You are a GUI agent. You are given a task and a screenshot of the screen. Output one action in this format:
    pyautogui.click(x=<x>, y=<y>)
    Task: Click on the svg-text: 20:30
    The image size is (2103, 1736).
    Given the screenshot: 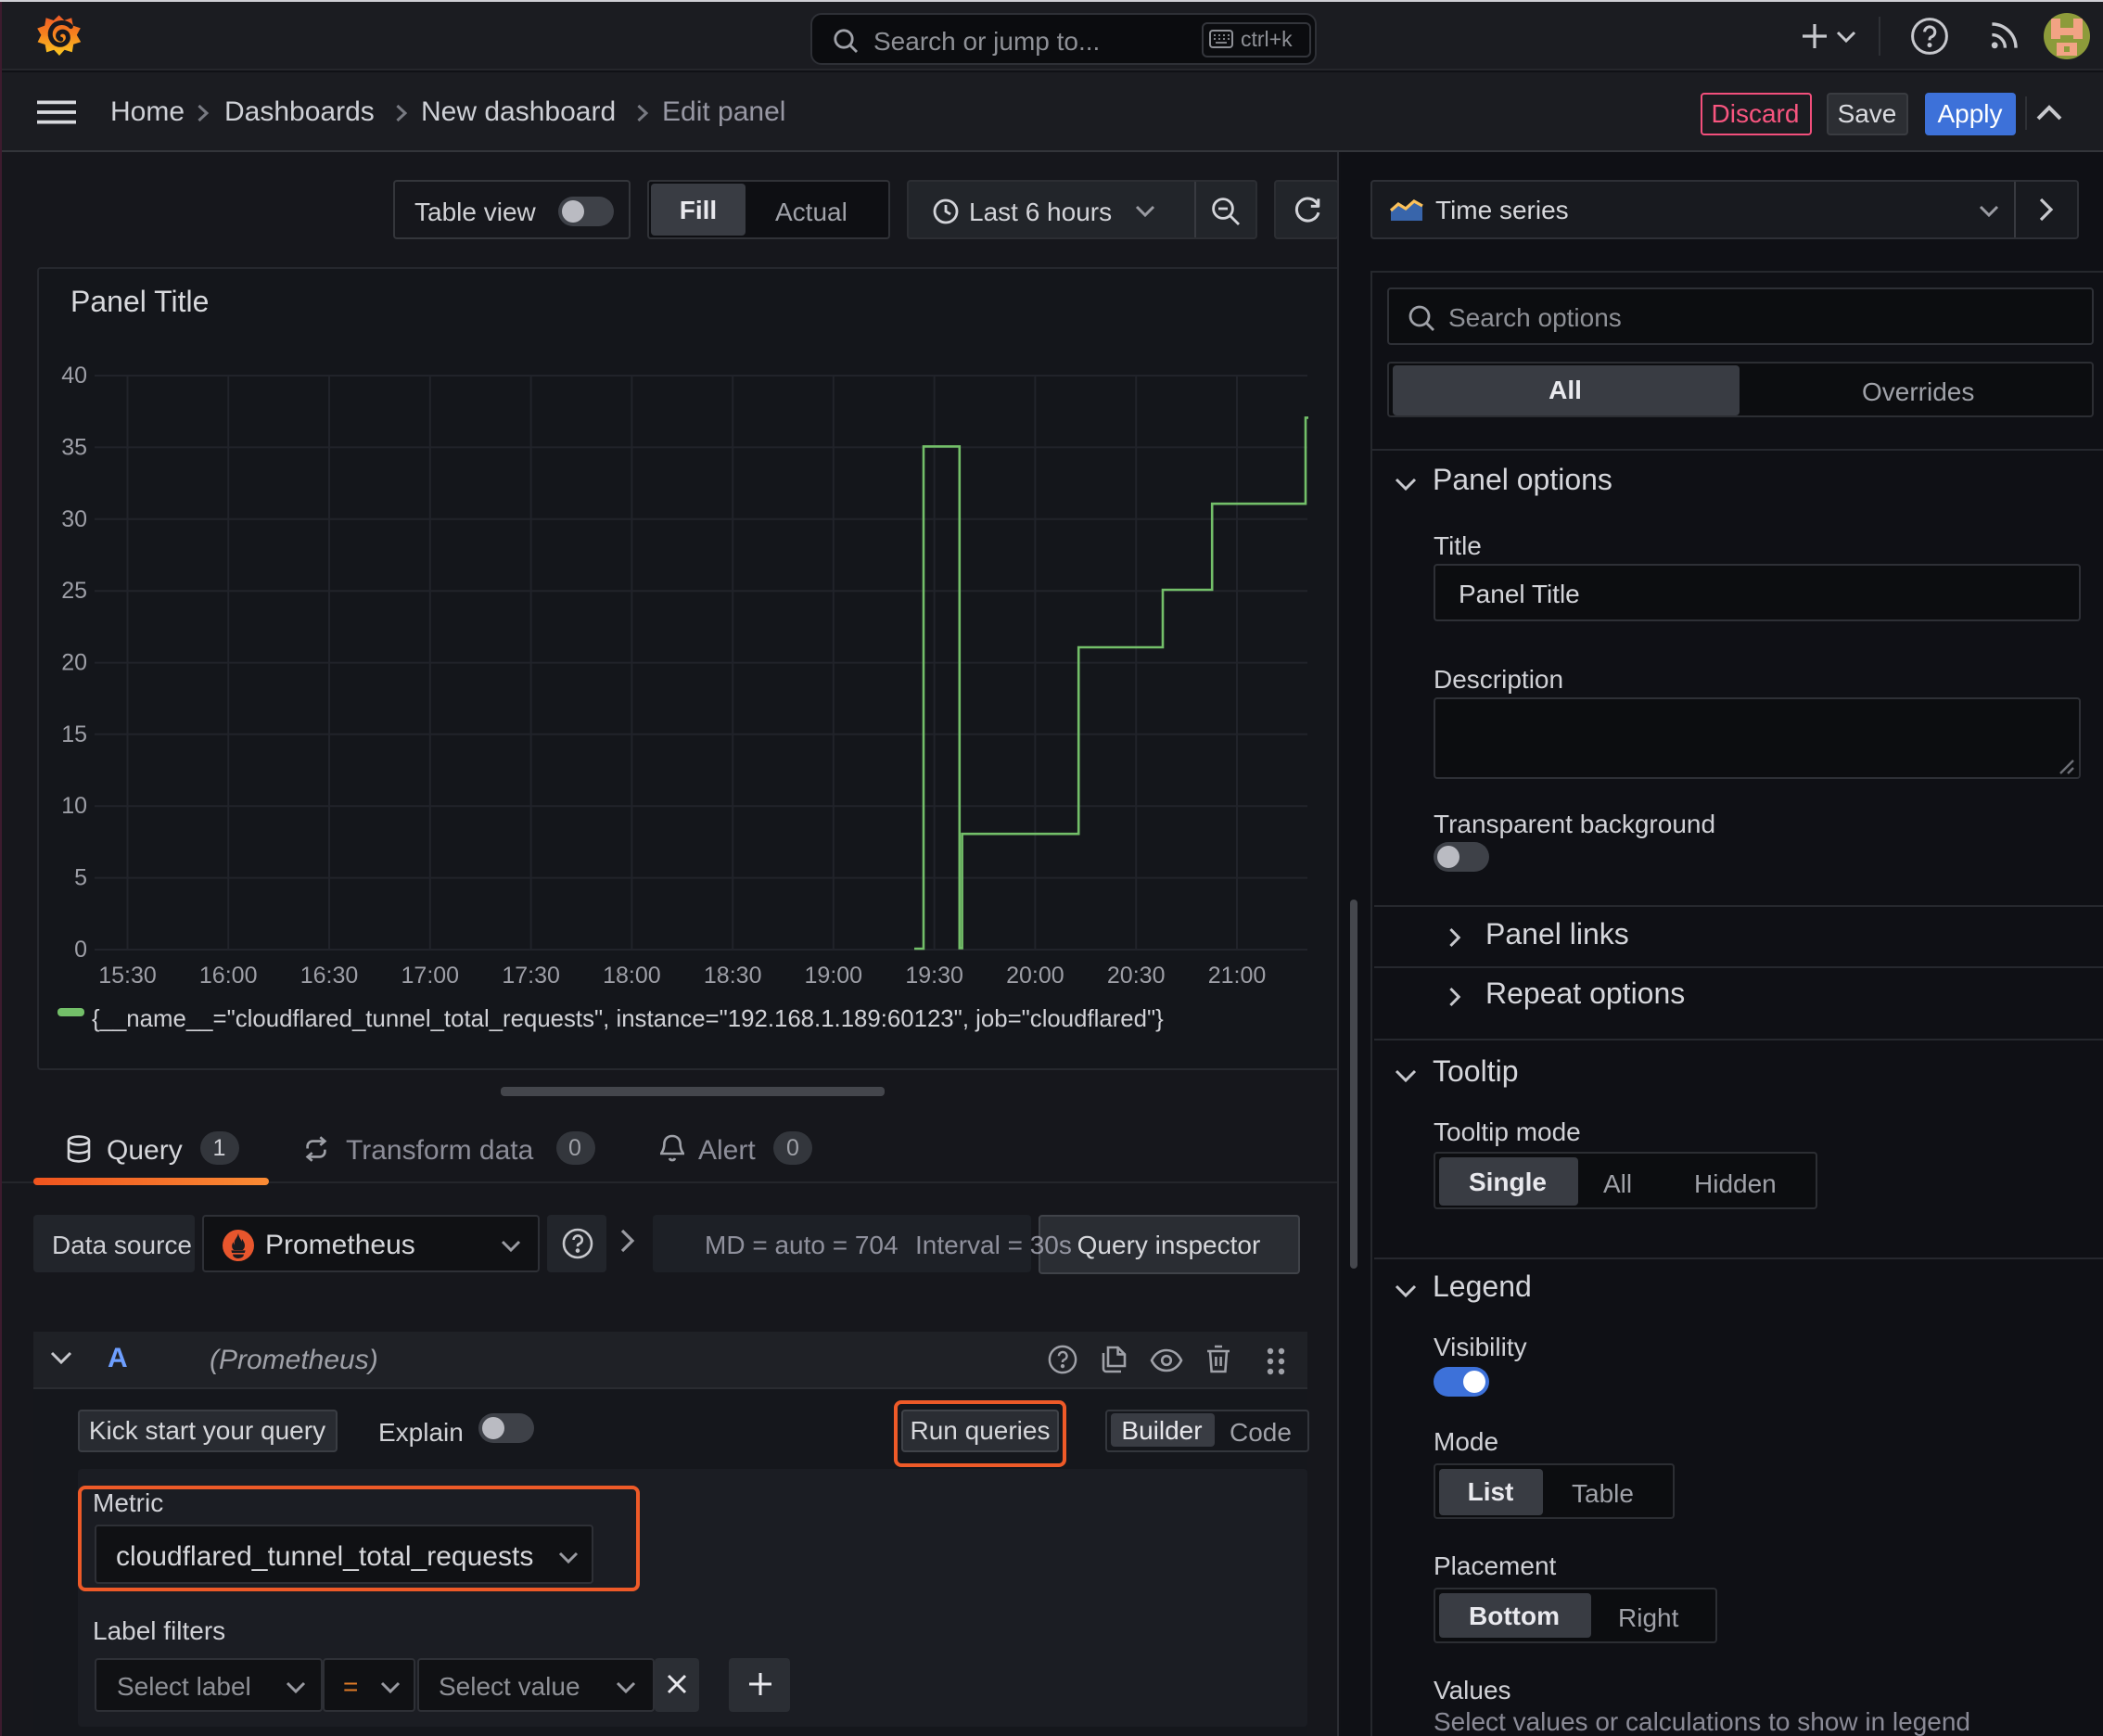 What is the action you would take?
    pyautogui.click(x=1136, y=975)
    